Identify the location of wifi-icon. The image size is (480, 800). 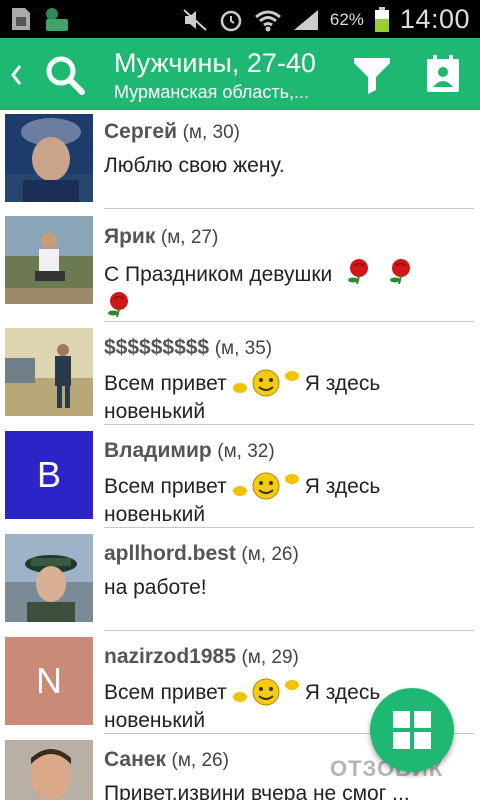
(267, 20).